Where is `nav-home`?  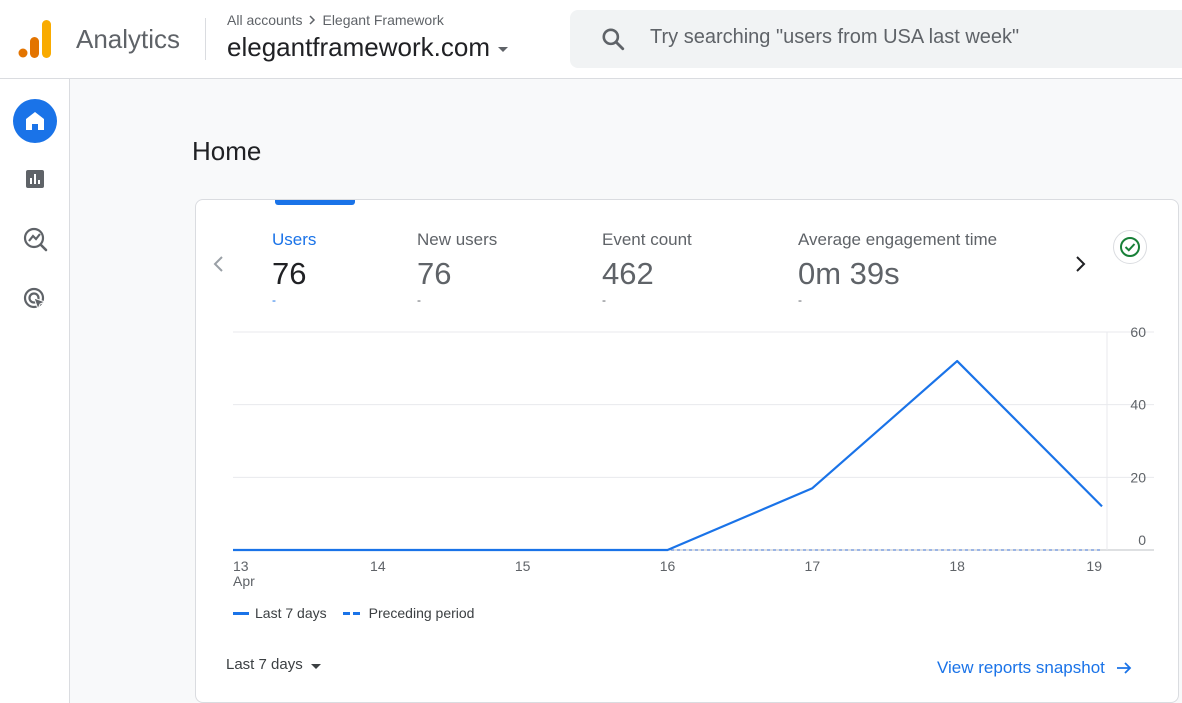
nav-home is located at coordinates (35, 121).